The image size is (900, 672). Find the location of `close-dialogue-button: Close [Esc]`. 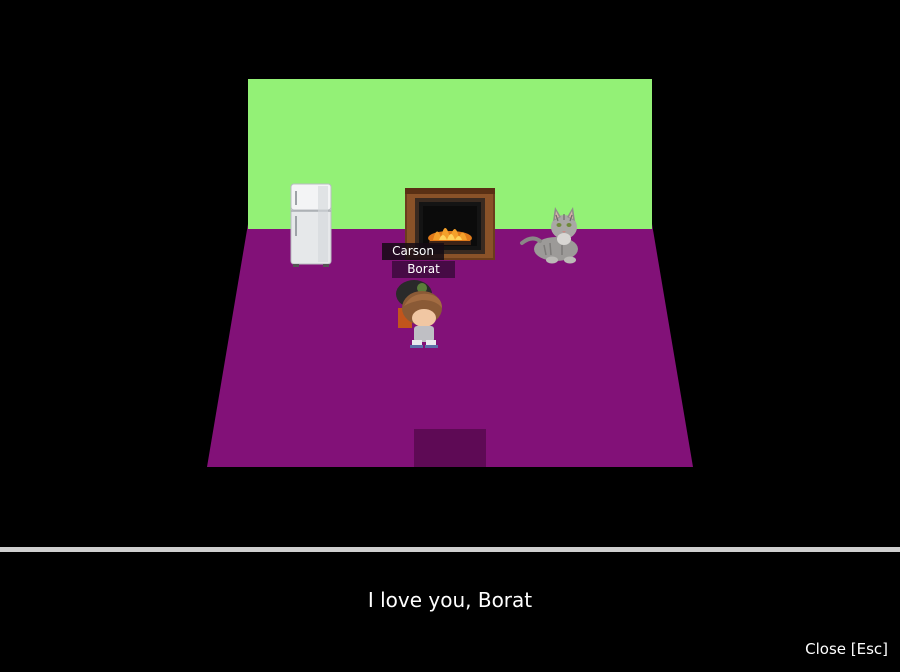

close-dialogue-button: Close [Esc] is located at coordinates (846, 649).